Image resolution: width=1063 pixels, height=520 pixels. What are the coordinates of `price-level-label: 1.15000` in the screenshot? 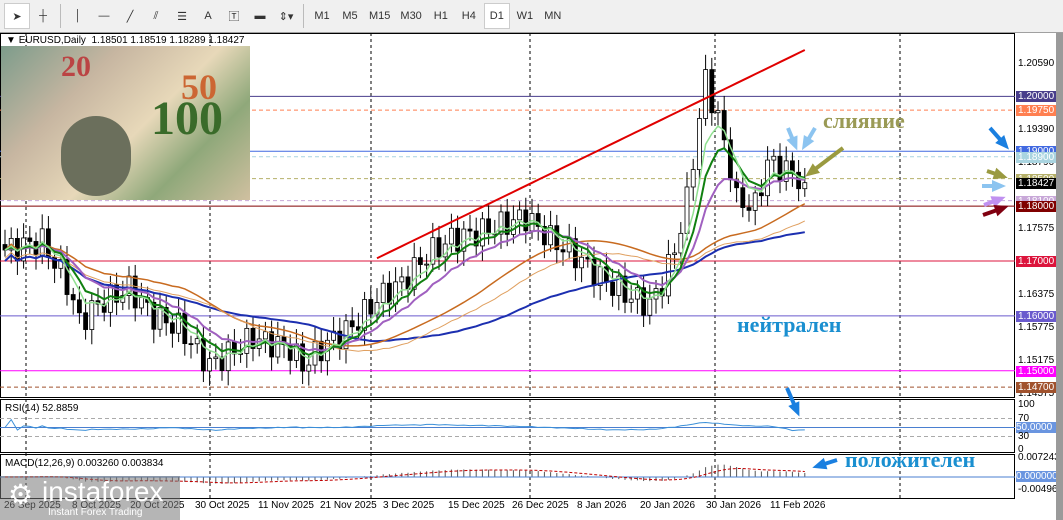 It's located at (1036, 371).